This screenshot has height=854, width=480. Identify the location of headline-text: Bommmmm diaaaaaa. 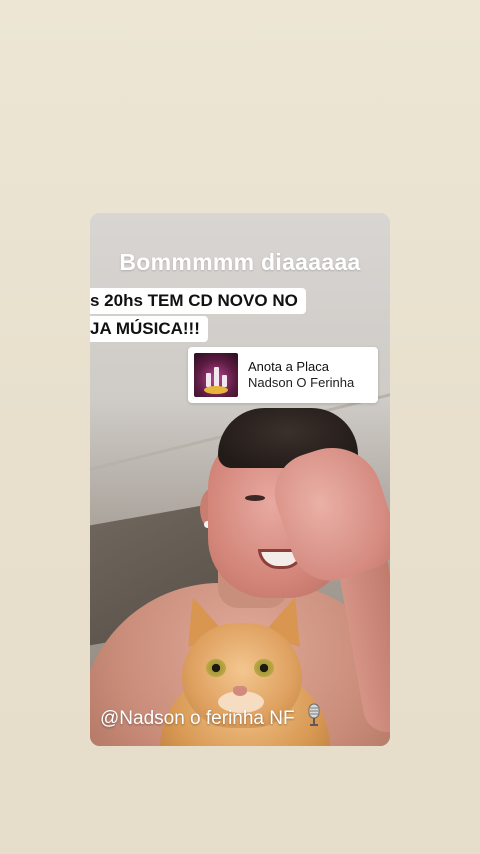
(240, 262).